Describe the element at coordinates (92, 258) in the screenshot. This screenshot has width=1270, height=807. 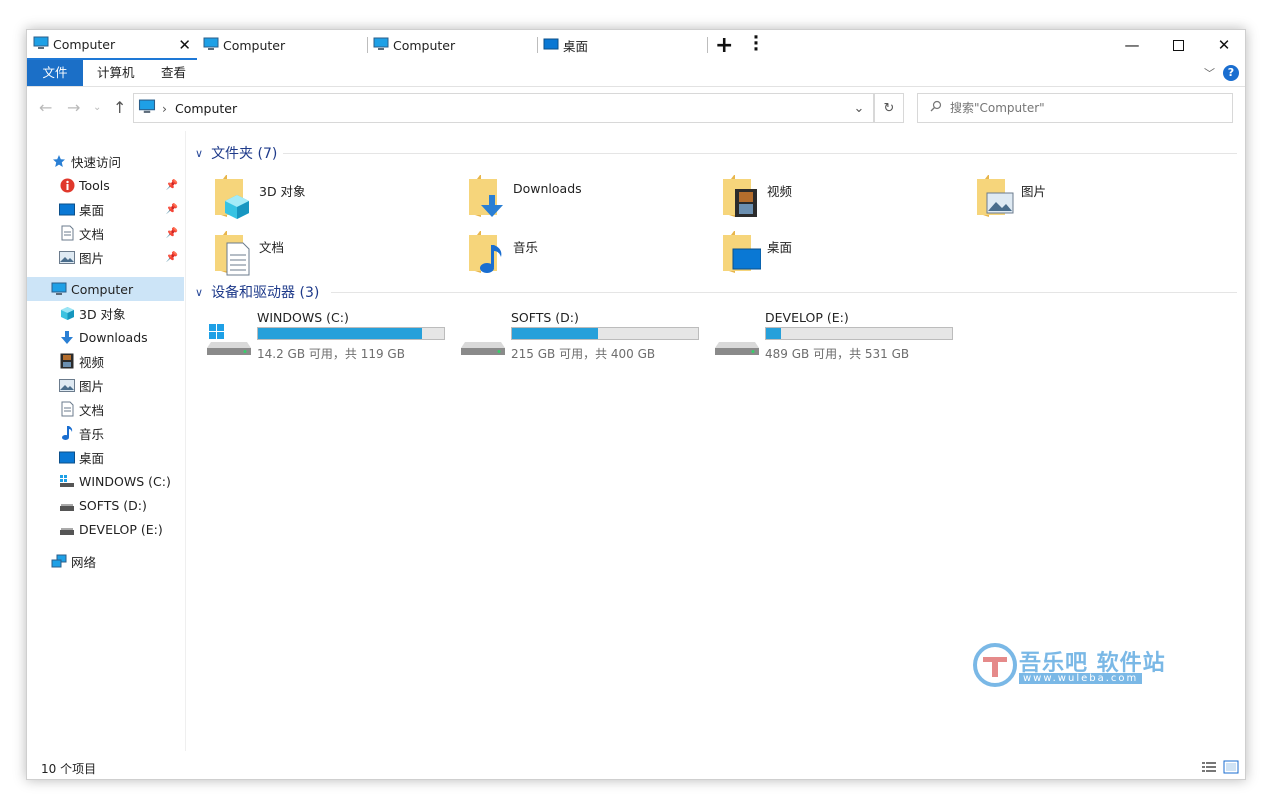
I see `sidebar-item-label: 图片` at that location.